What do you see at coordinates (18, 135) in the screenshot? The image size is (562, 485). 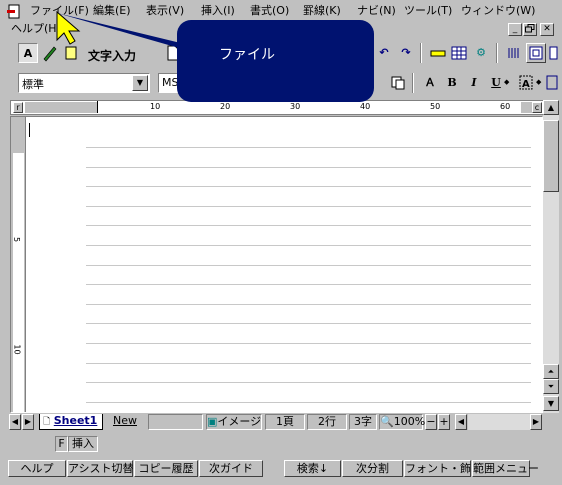 I see `vertical-ruler-top` at bounding box center [18, 135].